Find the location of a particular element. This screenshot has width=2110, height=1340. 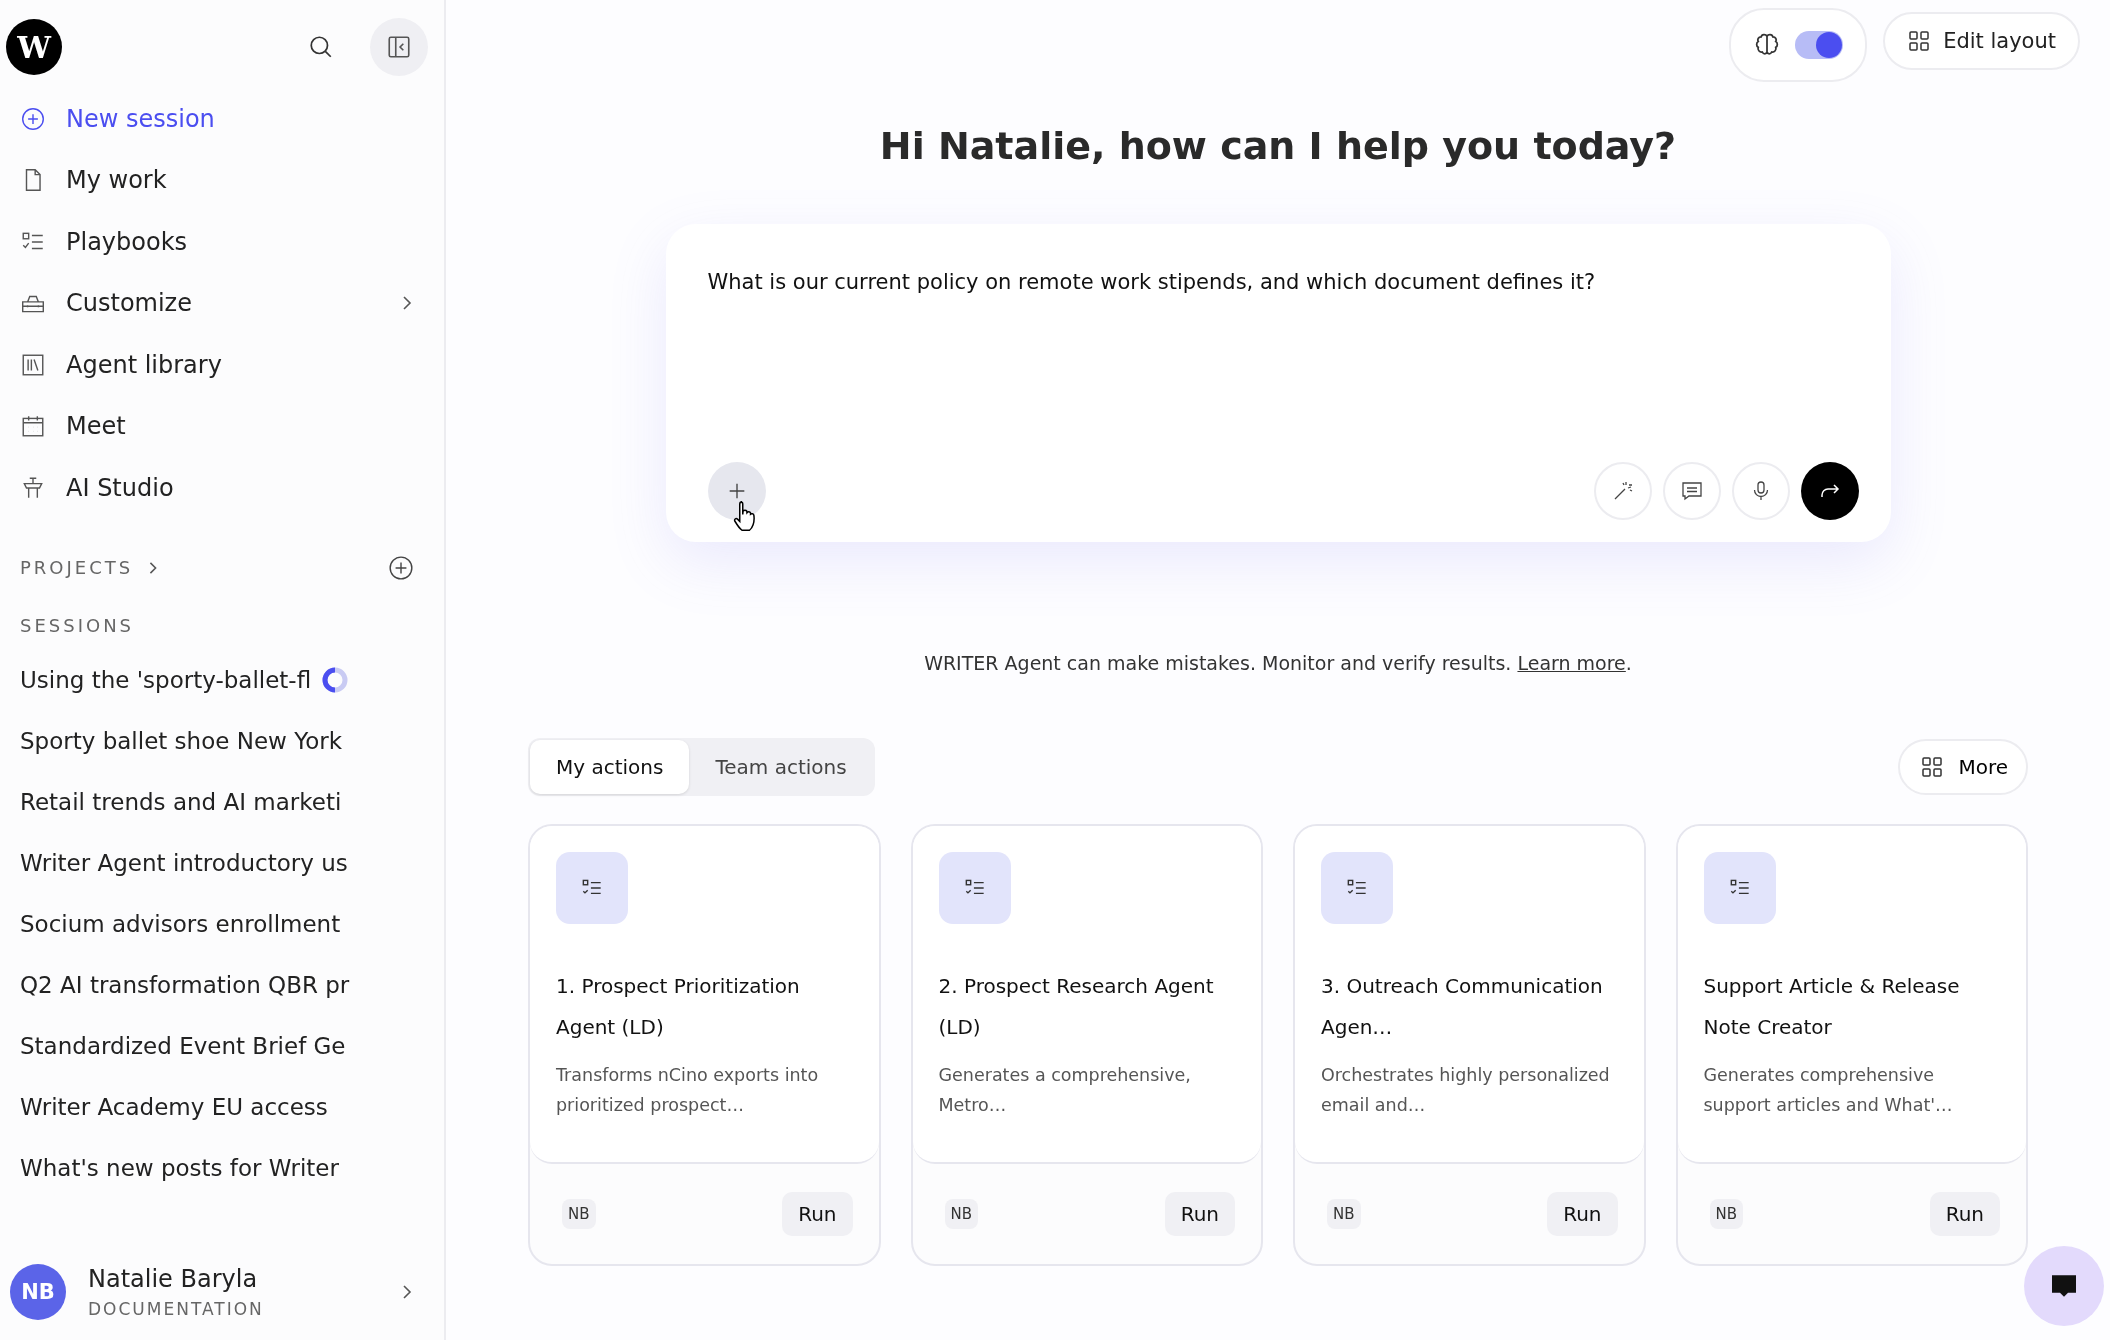

session-item: What's new posts for Writer is located at coordinates (222, 1168).